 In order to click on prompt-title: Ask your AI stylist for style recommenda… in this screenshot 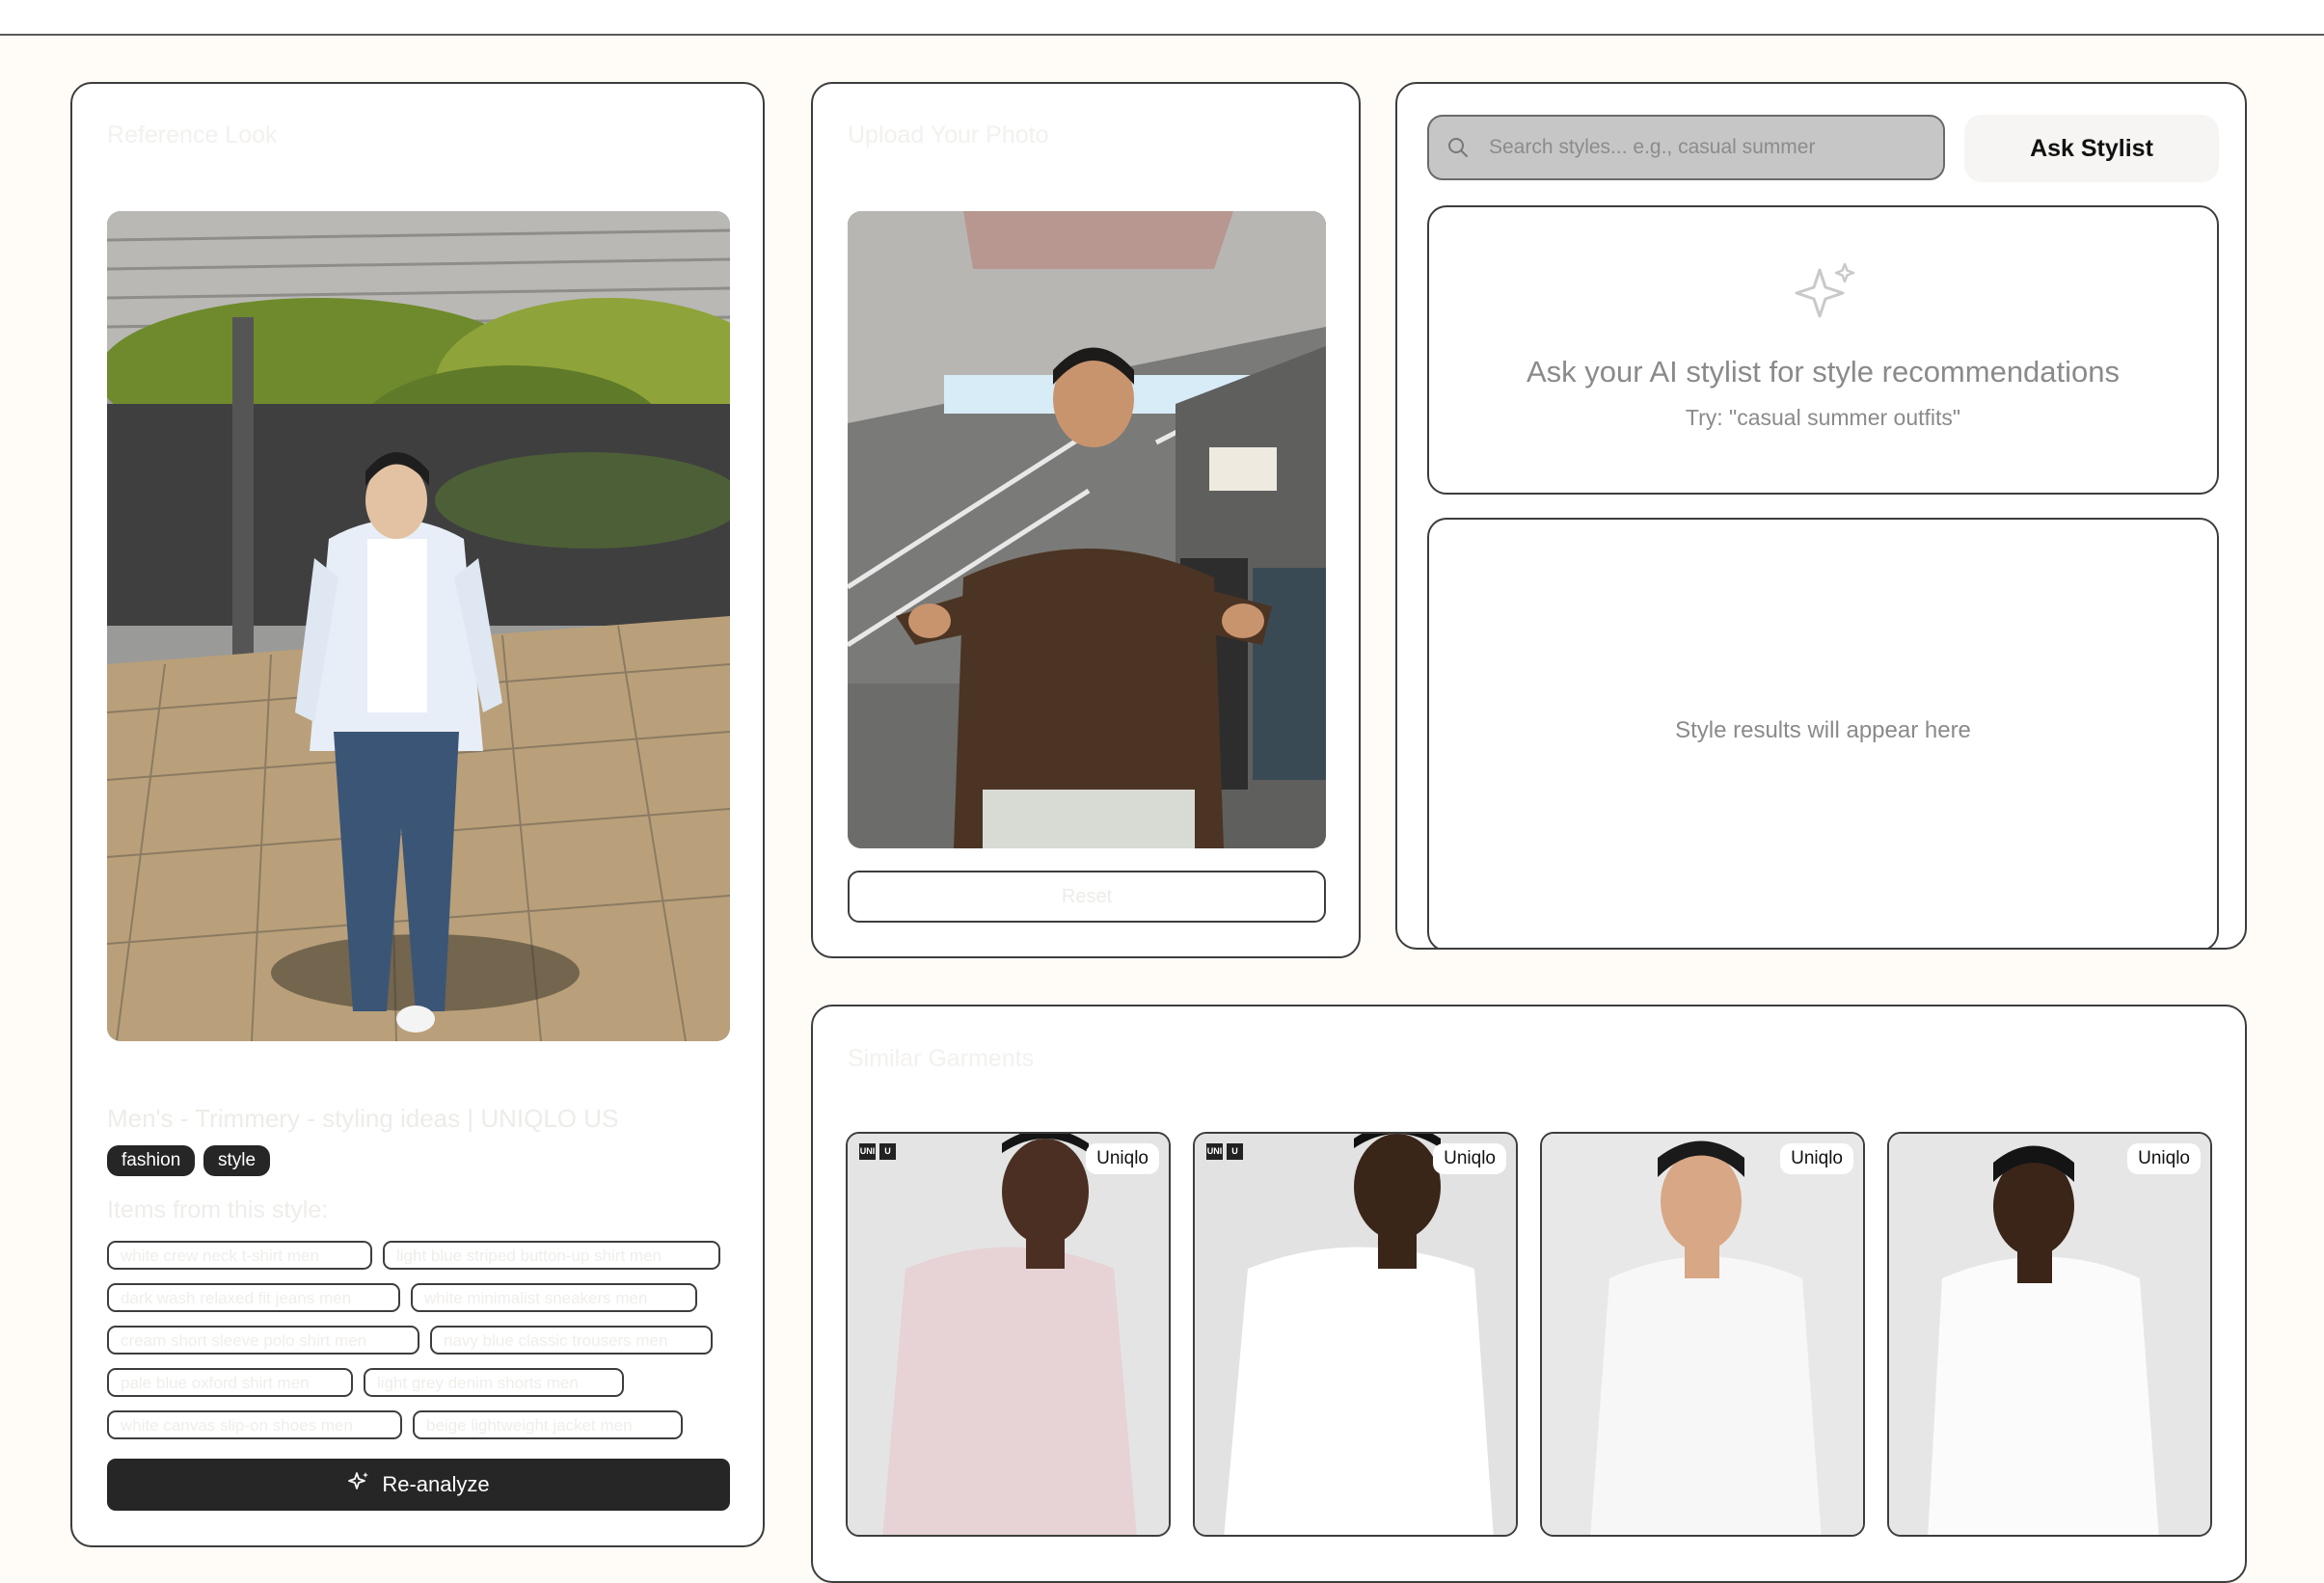, I will do `click(1824, 372)`.